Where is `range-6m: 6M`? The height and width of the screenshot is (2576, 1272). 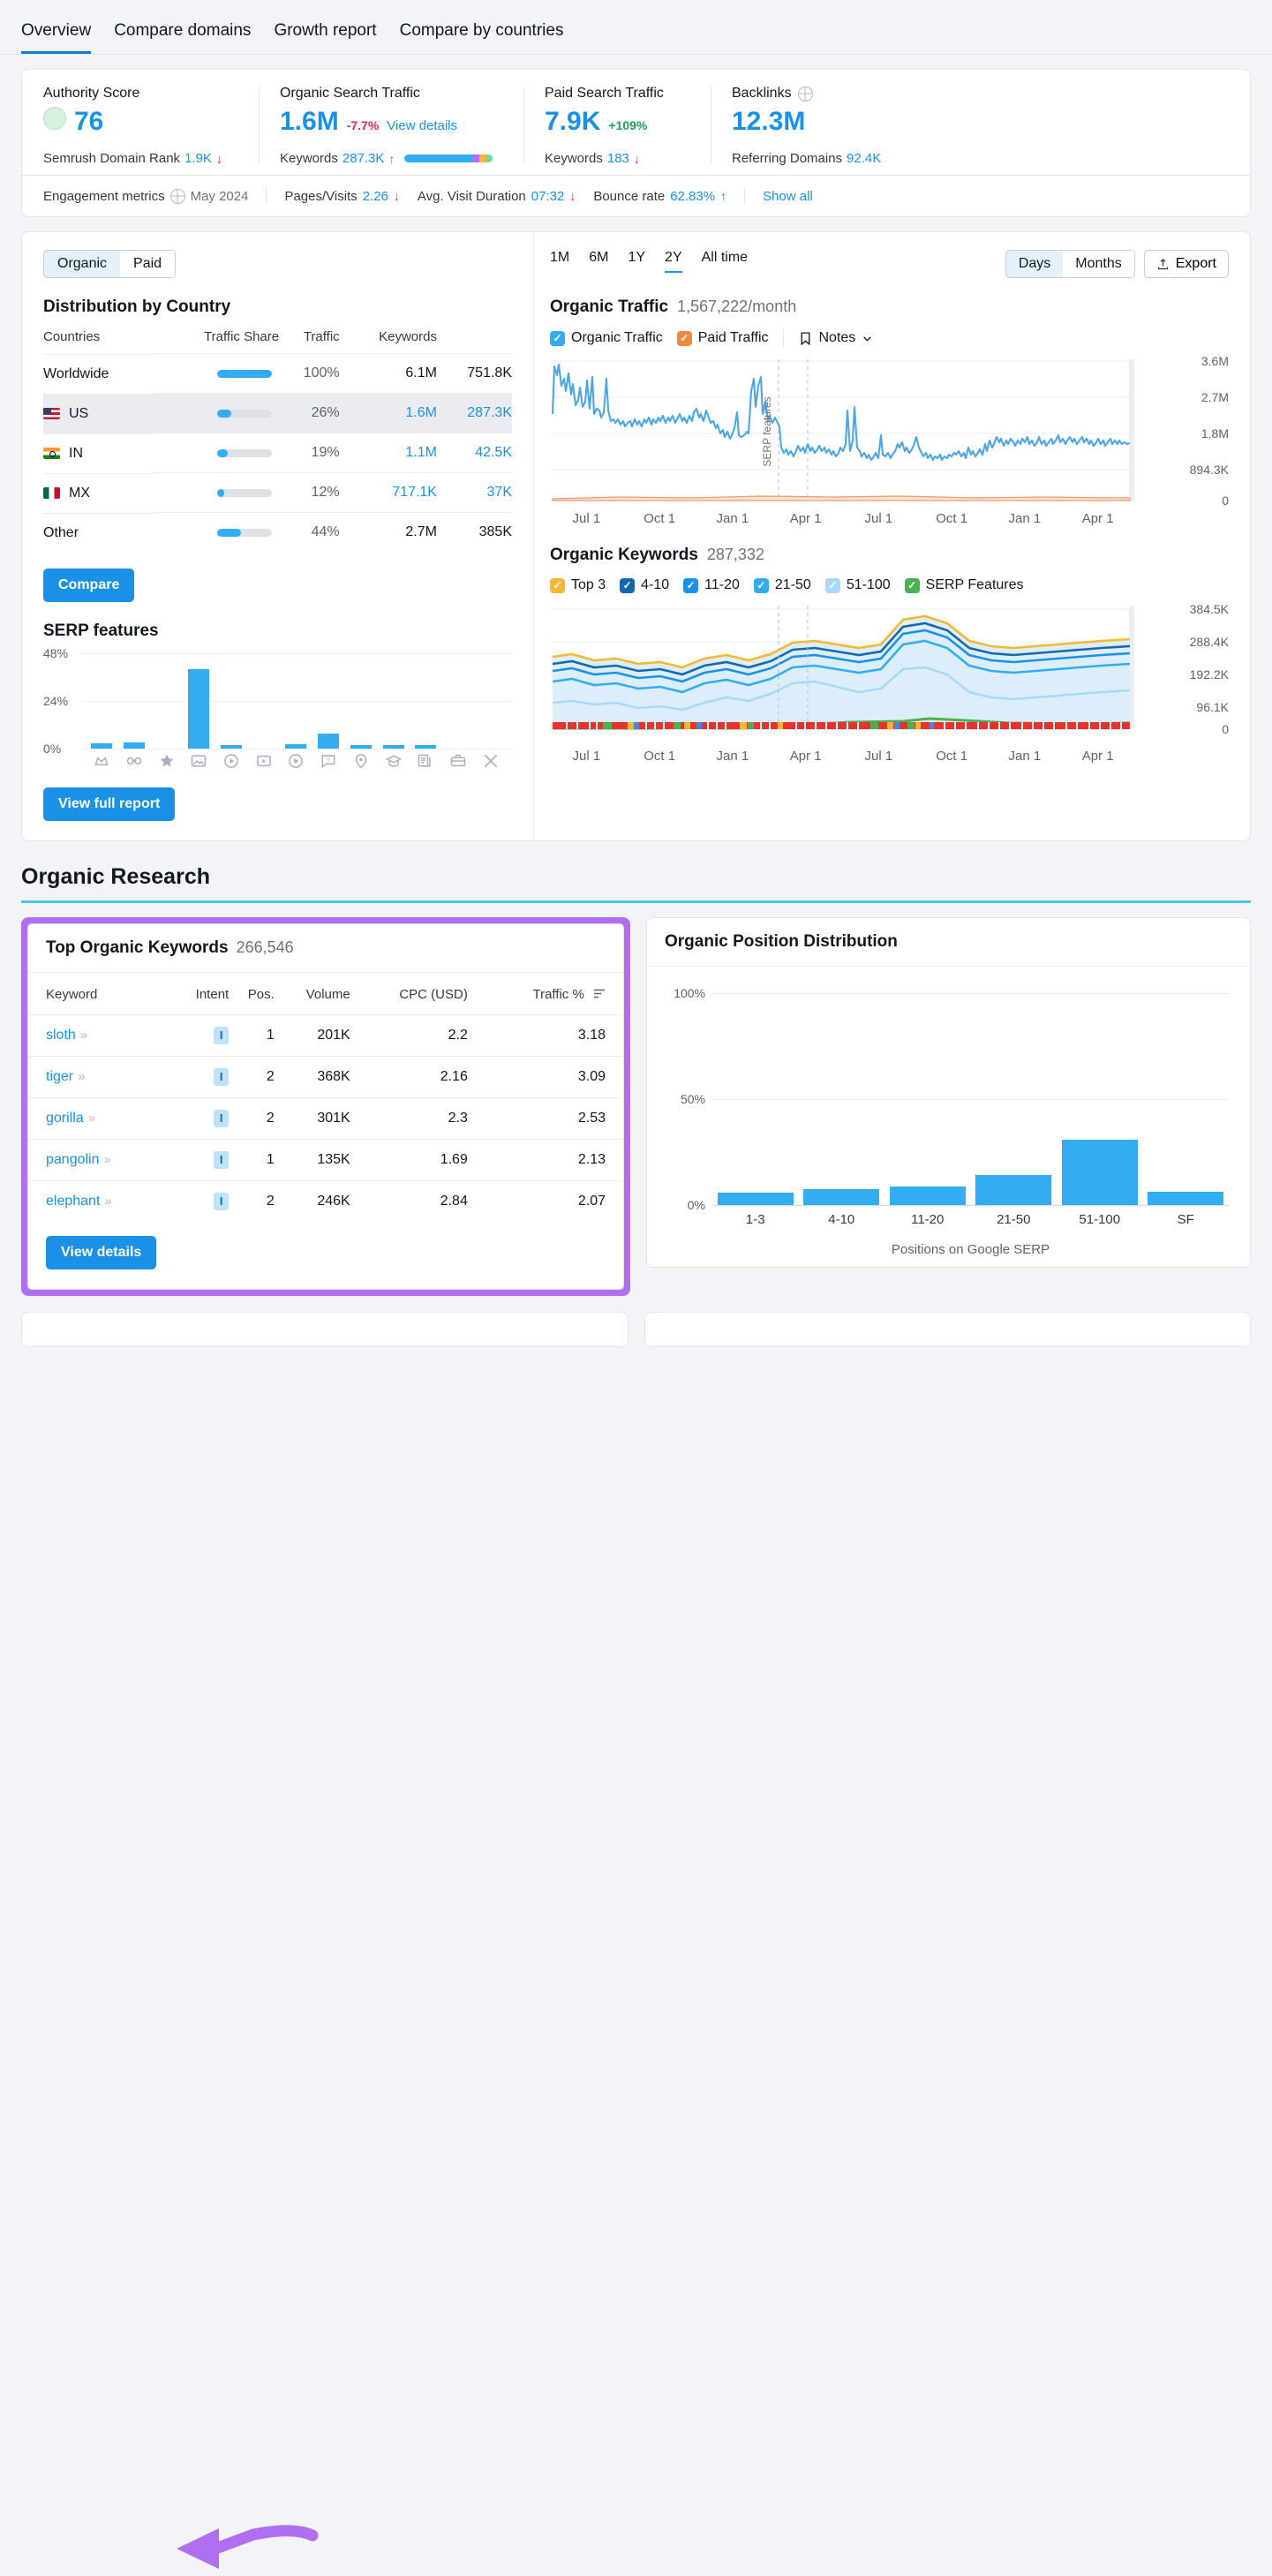
range-6m: 6M is located at coordinates (598, 261).